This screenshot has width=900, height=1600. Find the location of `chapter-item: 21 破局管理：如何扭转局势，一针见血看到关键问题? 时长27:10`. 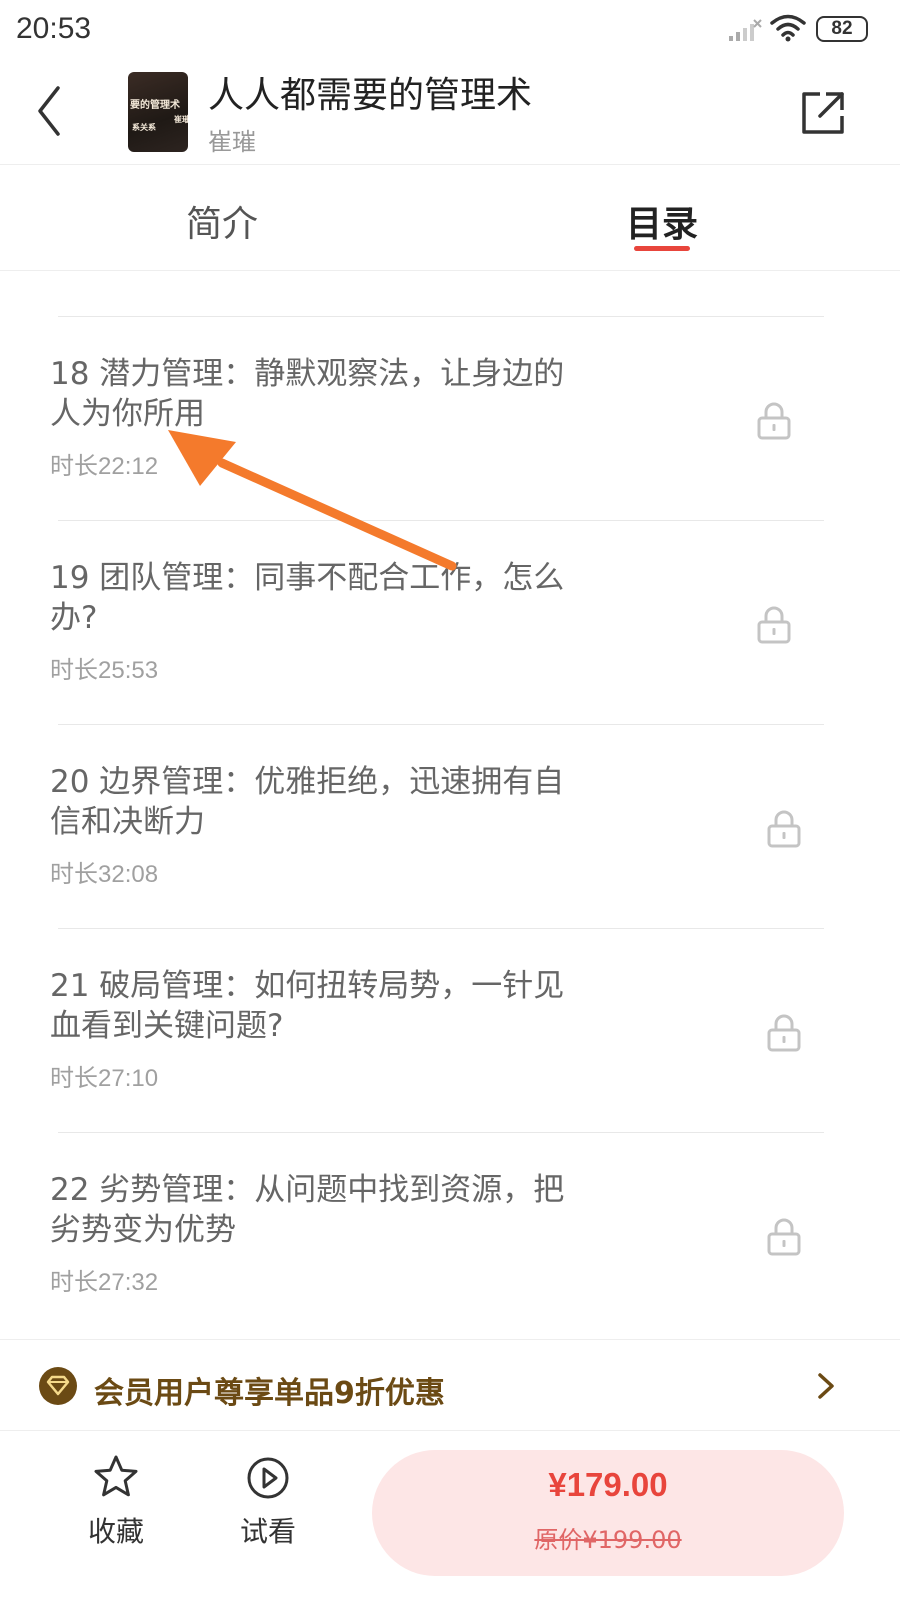

chapter-item: 21 破局管理：如何扭转局势，一针见血看到关键问题? 时长27:10 is located at coordinates (450, 1030).